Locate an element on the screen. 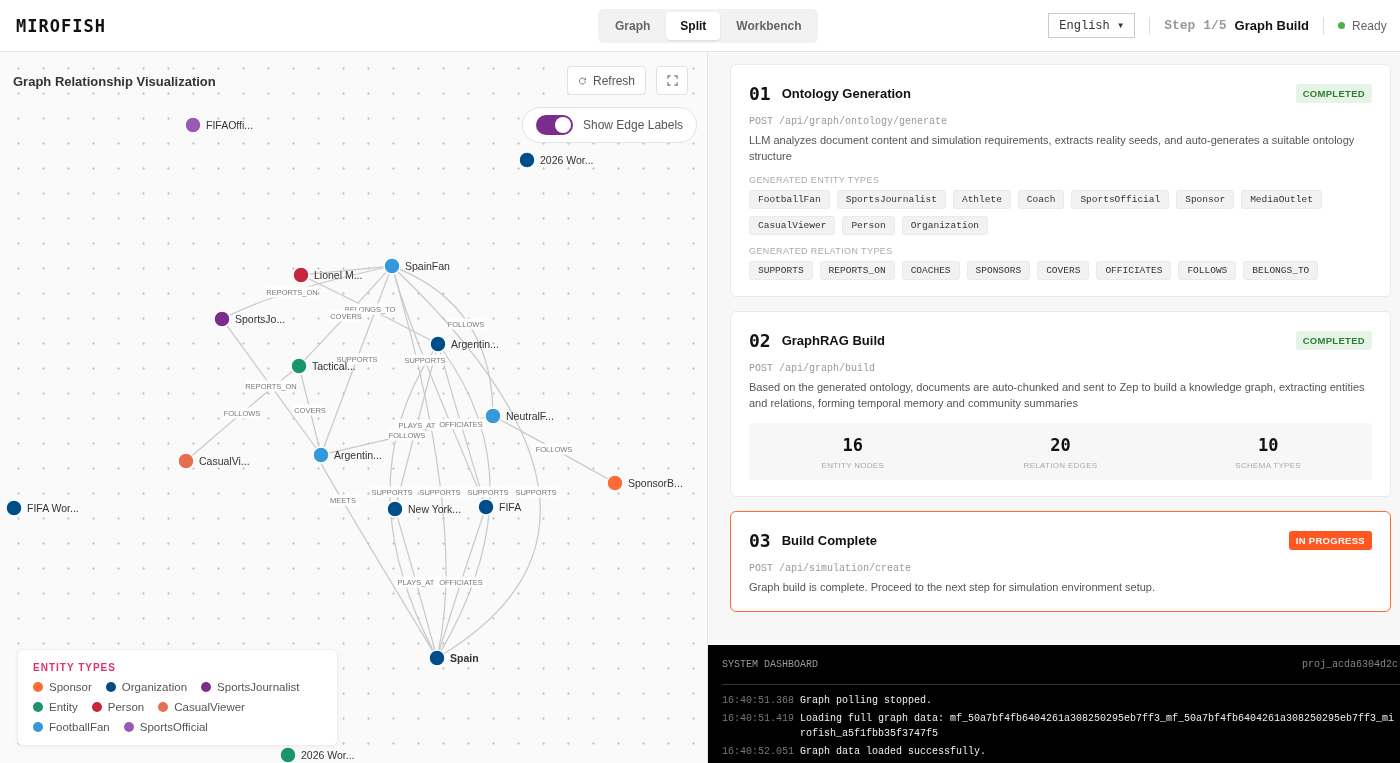 This screenshot has width=1400, height=763. status-badge: IN PROGRESS is located at coordinates (1330, 540).